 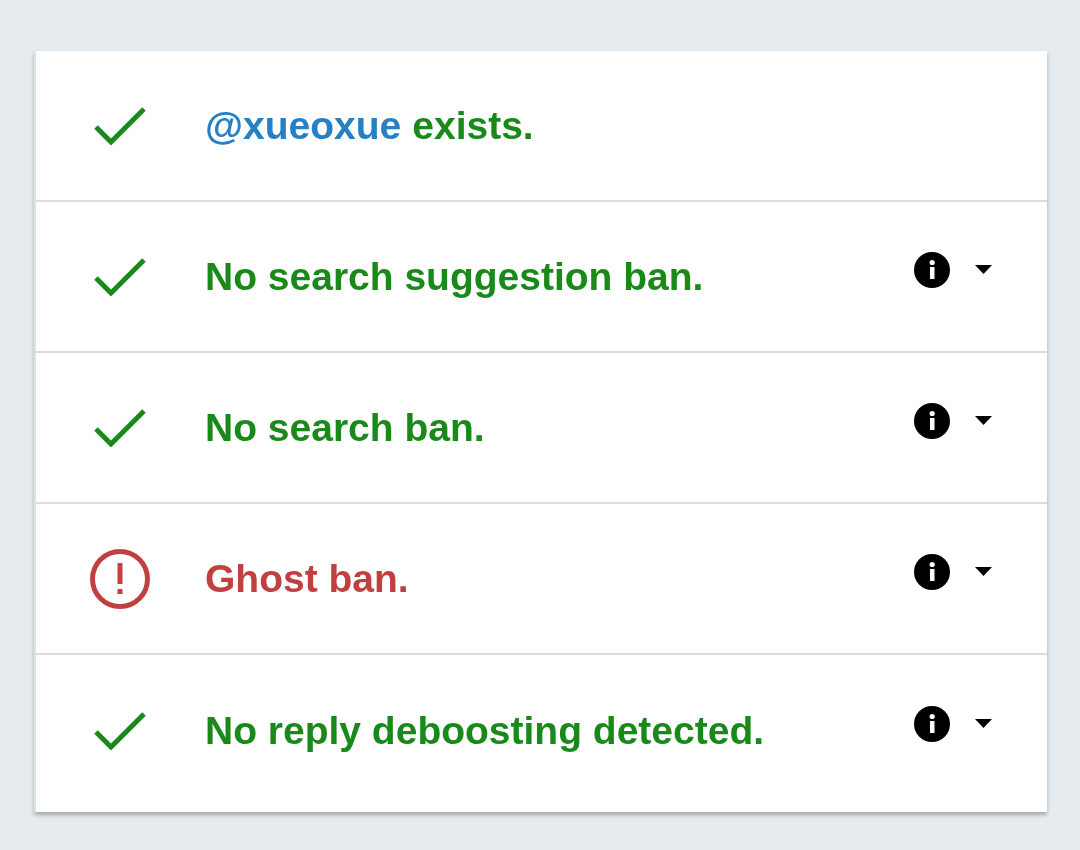 I want to click on check-result-text: No reply deboosting detected., so click(x=485, y=730).